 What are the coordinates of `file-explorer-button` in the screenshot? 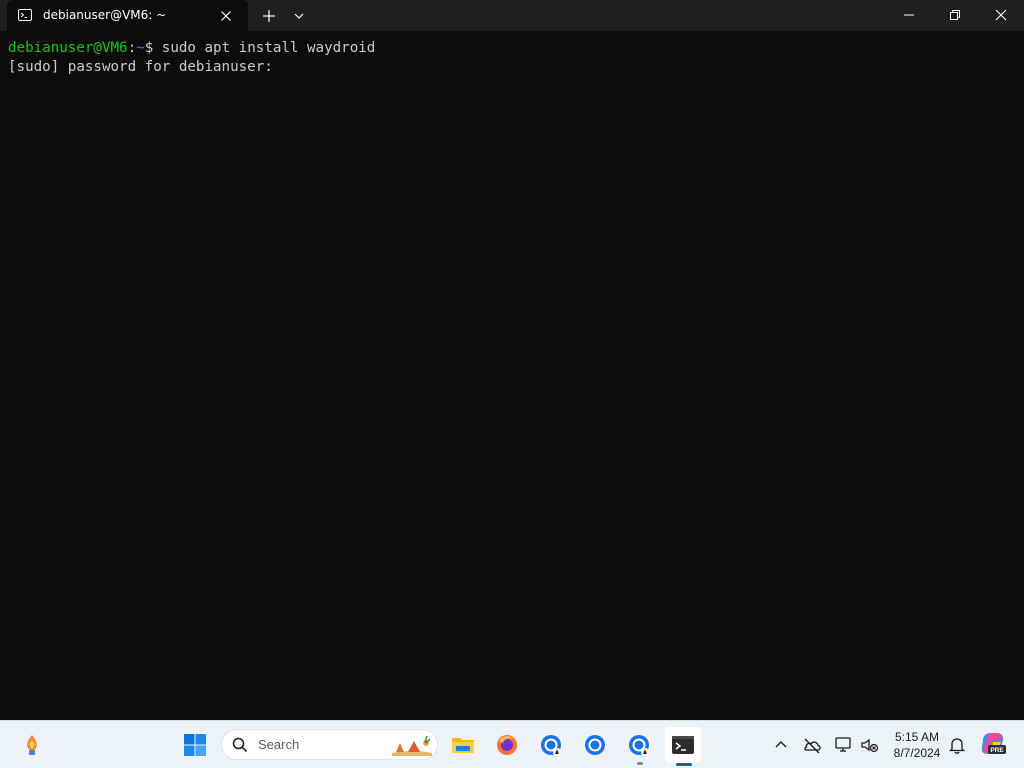 It's located at (463, 745).